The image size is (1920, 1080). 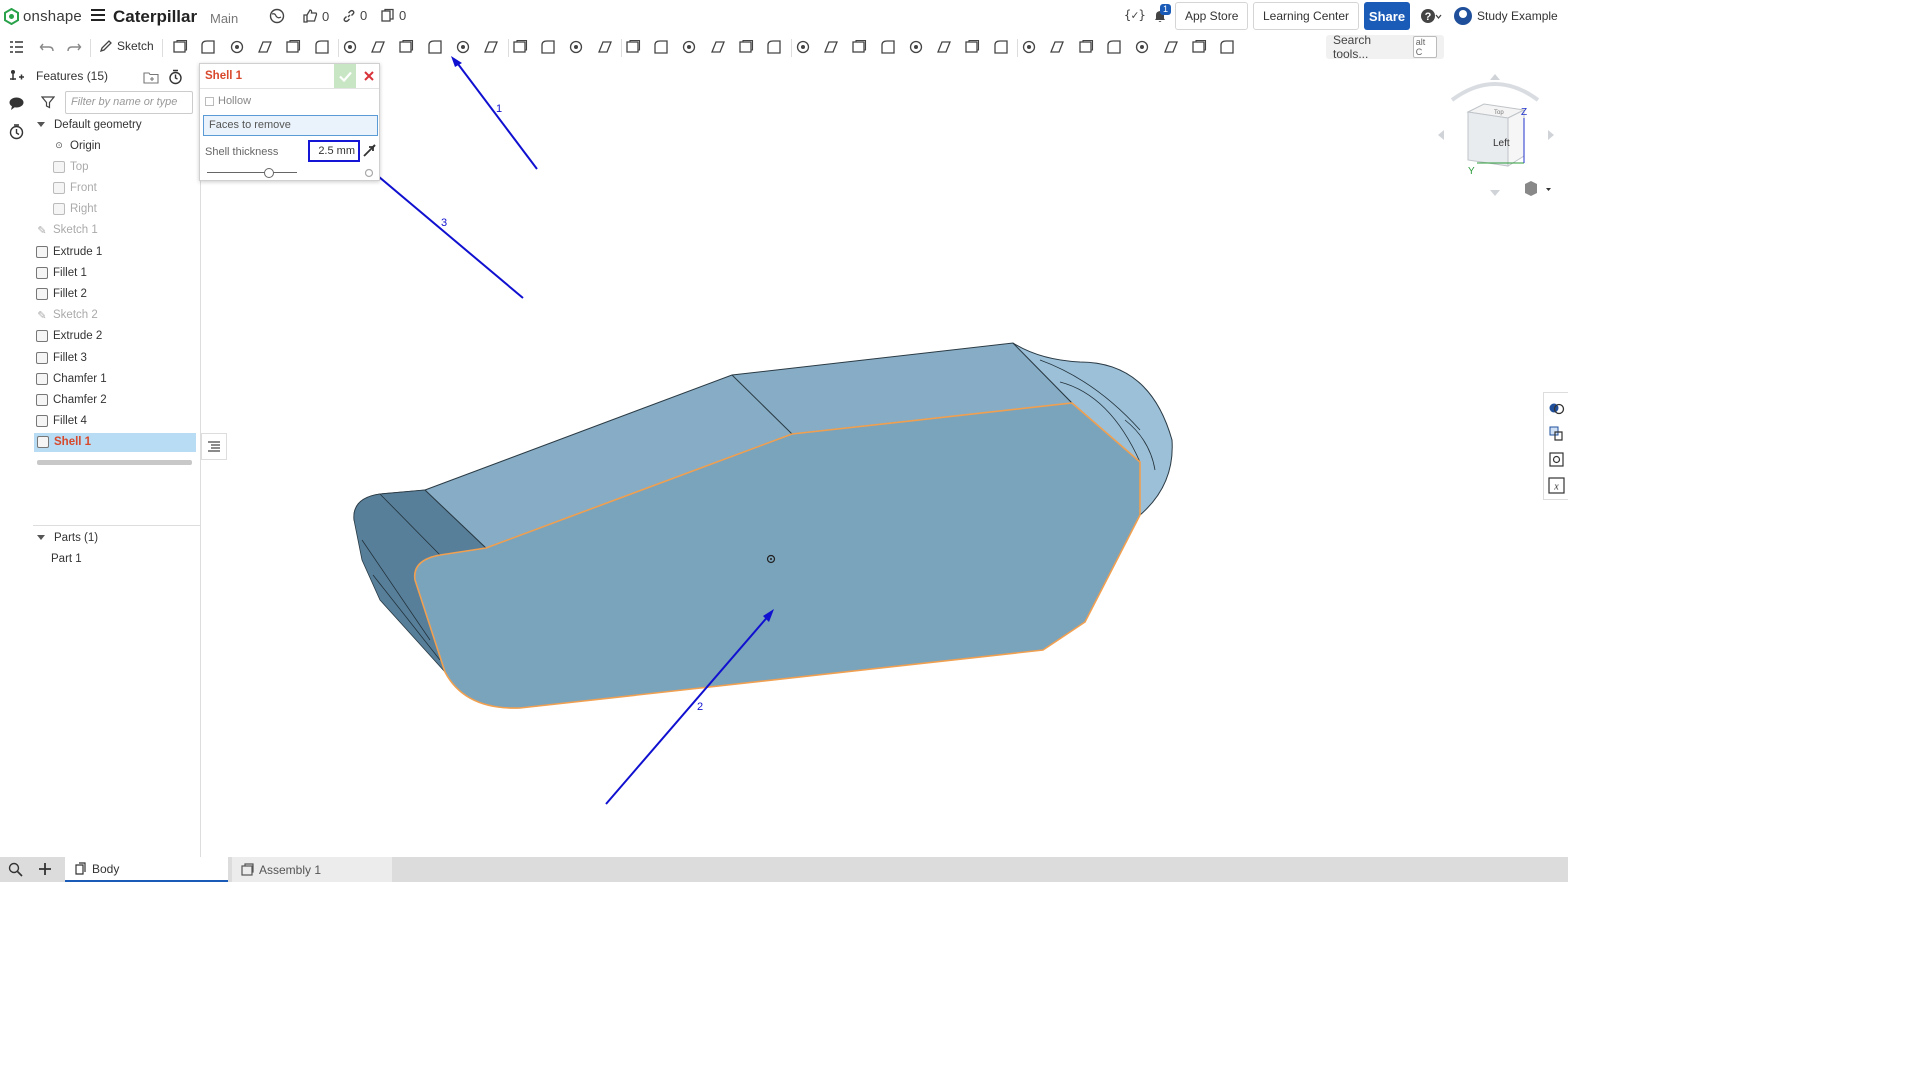 I want to click on feature-item-shell-1: Shell 1, so click(x=115, y=442).